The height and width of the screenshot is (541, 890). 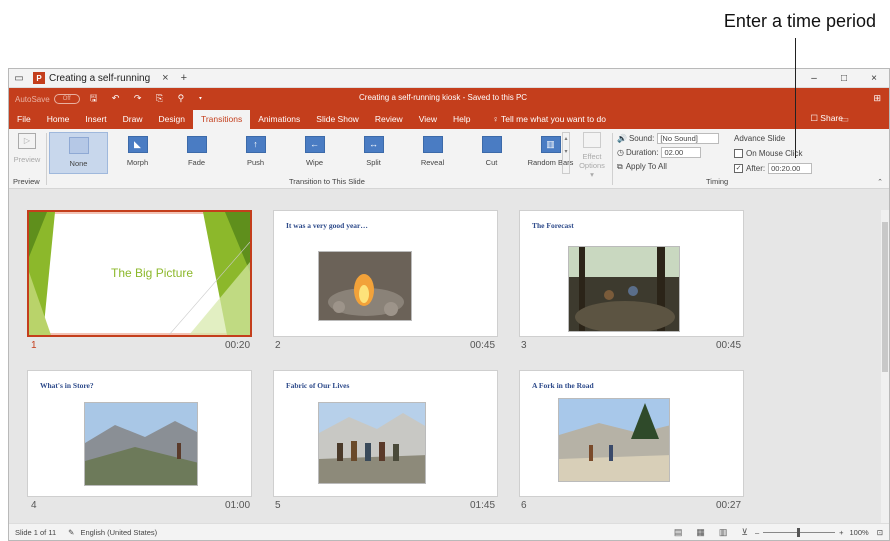 What do you see at coordinates (729, 505) in the screenshot?
I see `slide-duration: 00:27` at bounding box center [729, 505].